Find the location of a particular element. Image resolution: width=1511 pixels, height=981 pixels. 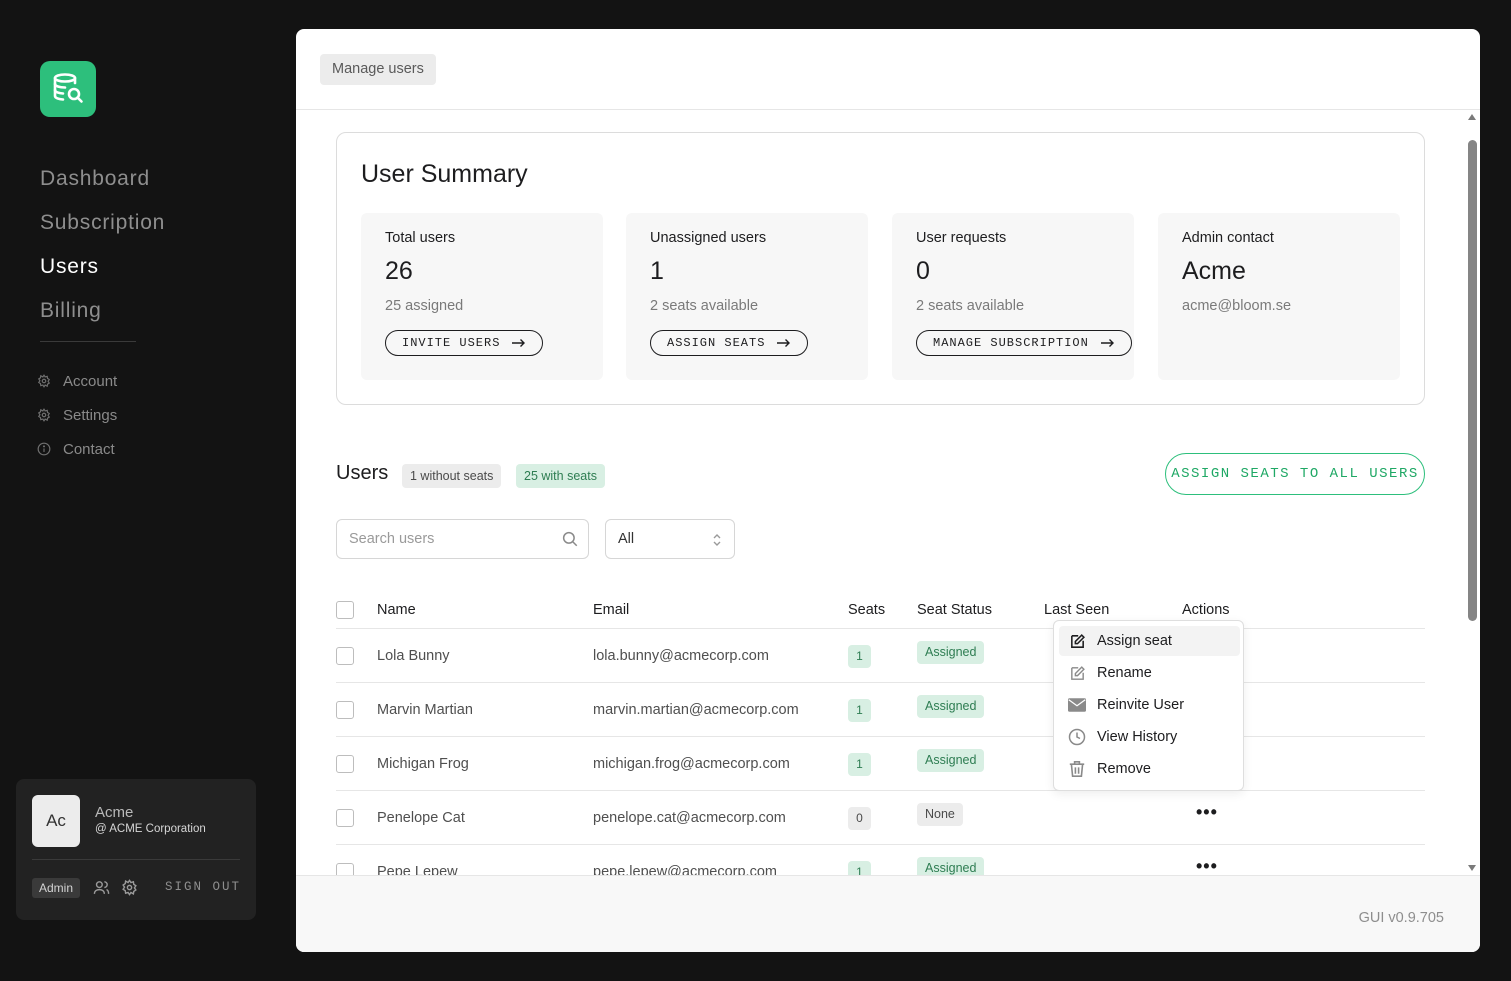

sign-out-button: SIGN OUT is located at coordinates (203, 887).